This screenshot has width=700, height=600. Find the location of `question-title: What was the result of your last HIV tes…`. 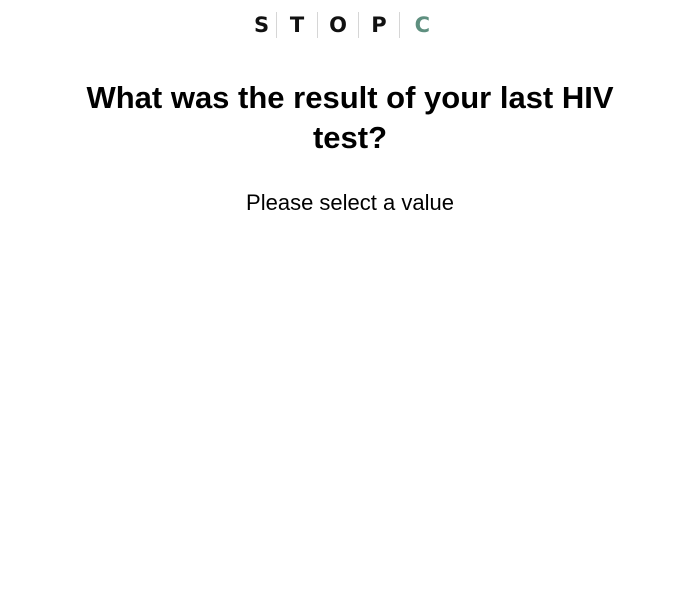

question-title: What was the result of your last HIV tes… is located at coordinates (350, 117).